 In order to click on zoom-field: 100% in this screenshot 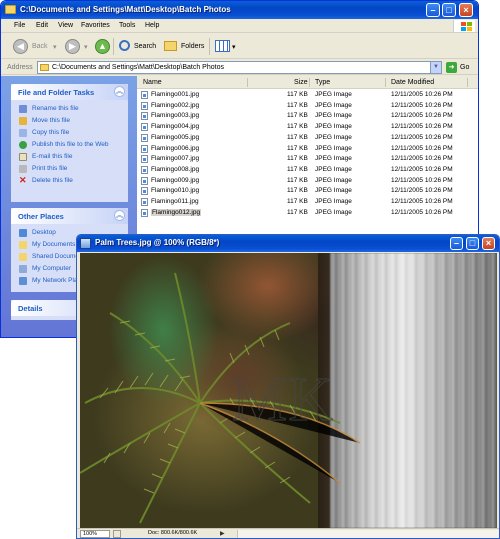, I will do `click(95, 534)`.